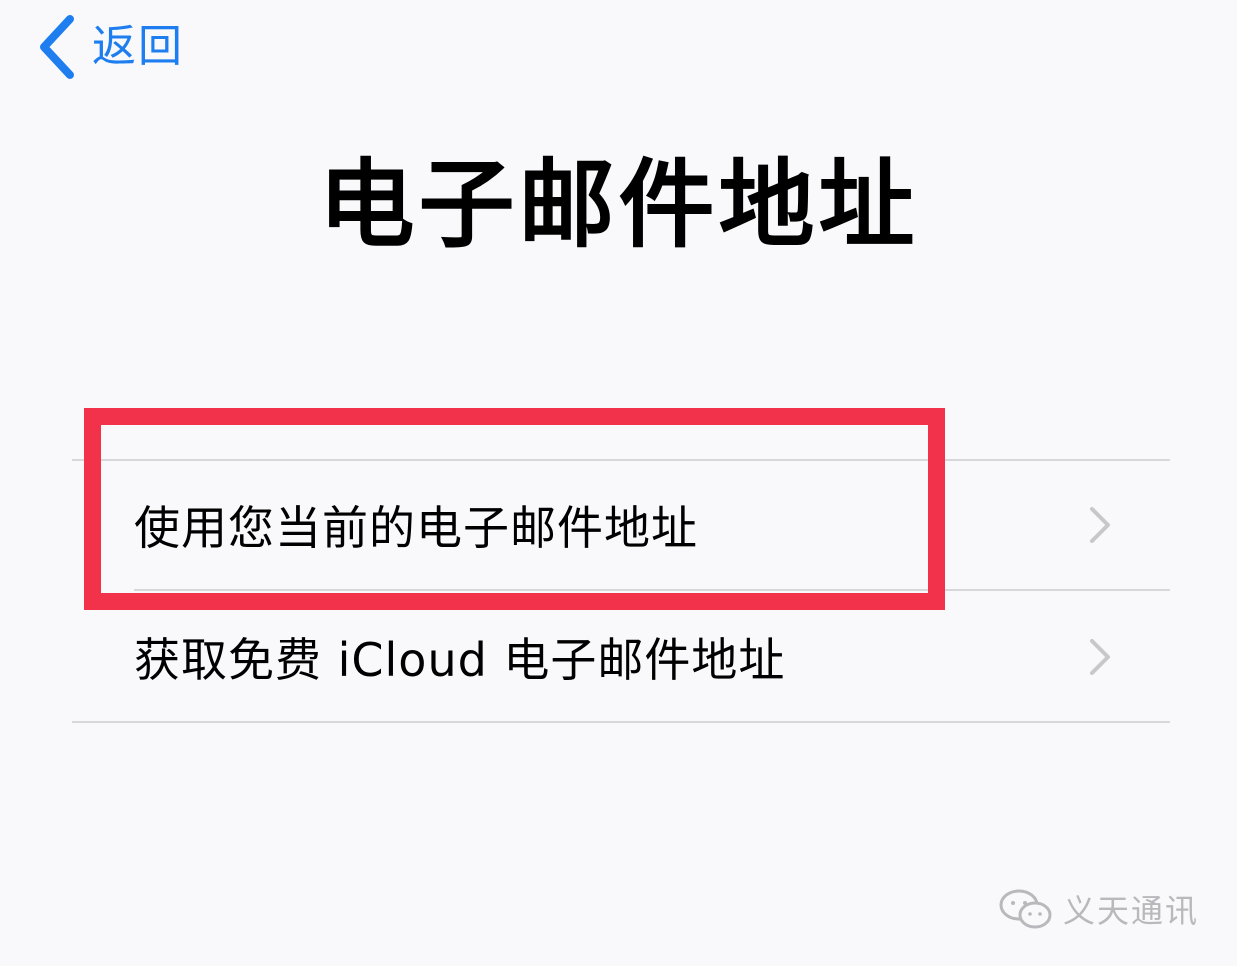 This screenshot has height=966, width=1237. I want to click on back-button: 返回, so click(110, 47).